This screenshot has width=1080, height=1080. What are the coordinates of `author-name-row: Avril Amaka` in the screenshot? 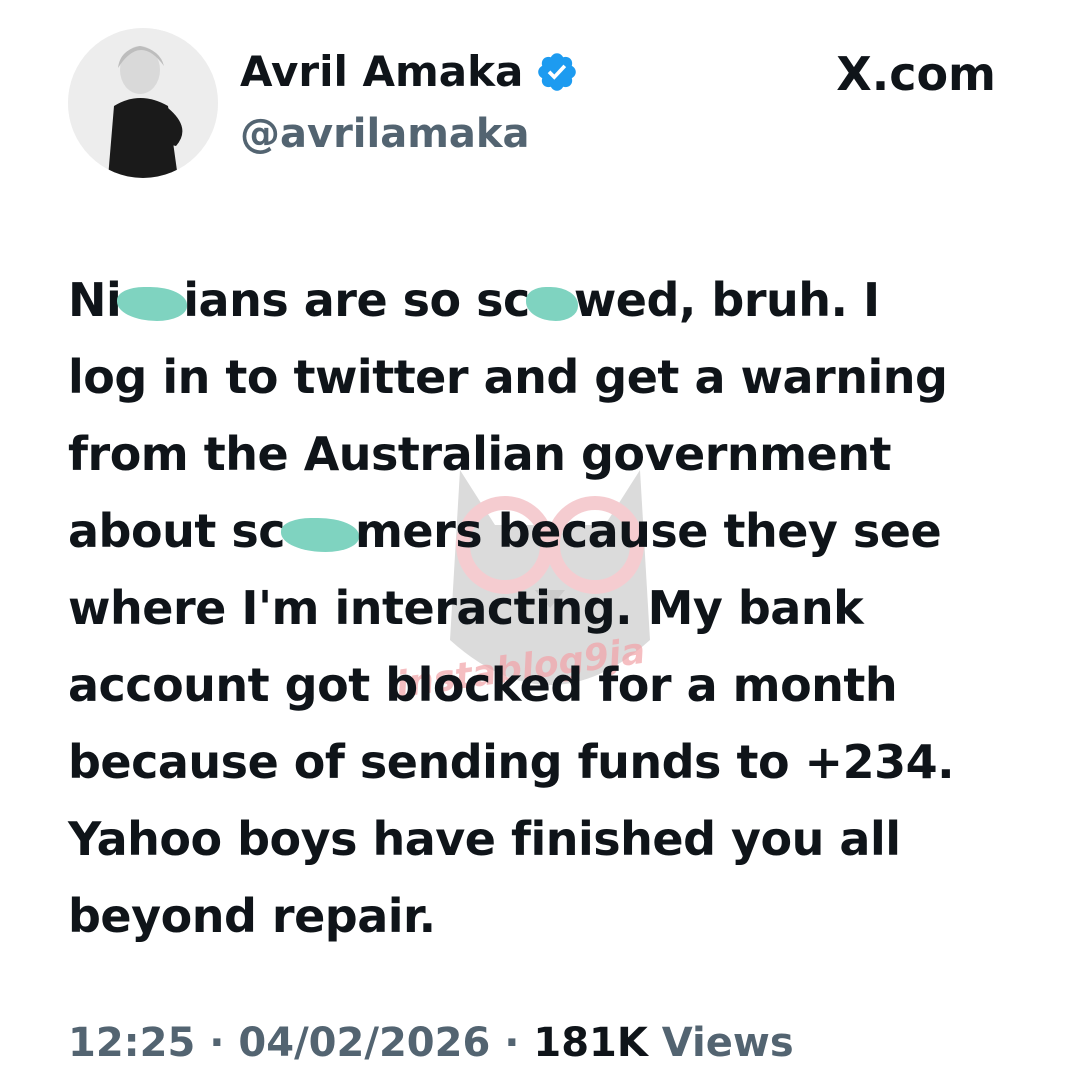 It's located at (409, 72).